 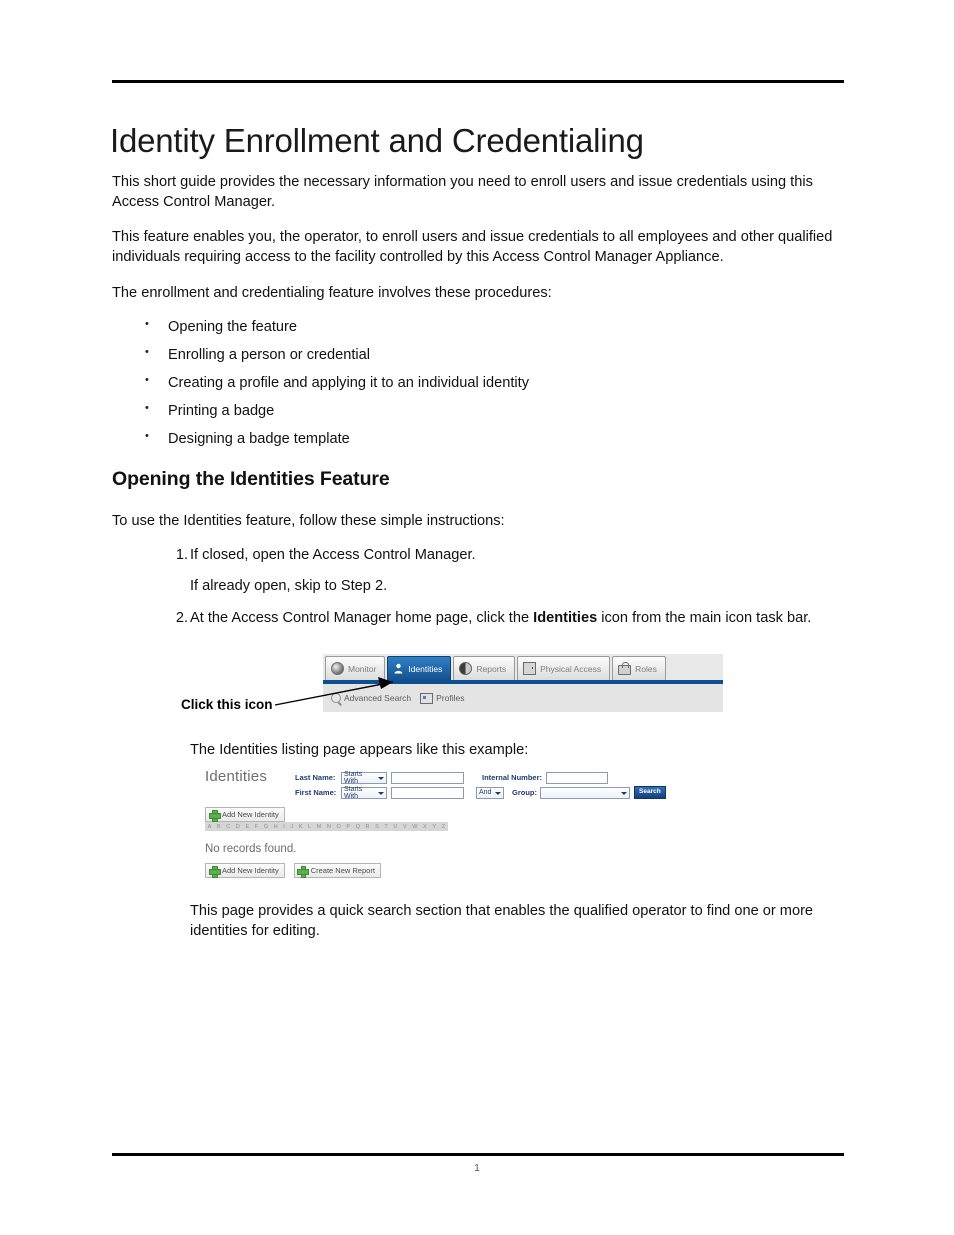 What do you see at coordinates (250, 870) in the screenshot?
I see `add-new-identity-bottom-label: Add New Identity` at bounding box center [250, 870].